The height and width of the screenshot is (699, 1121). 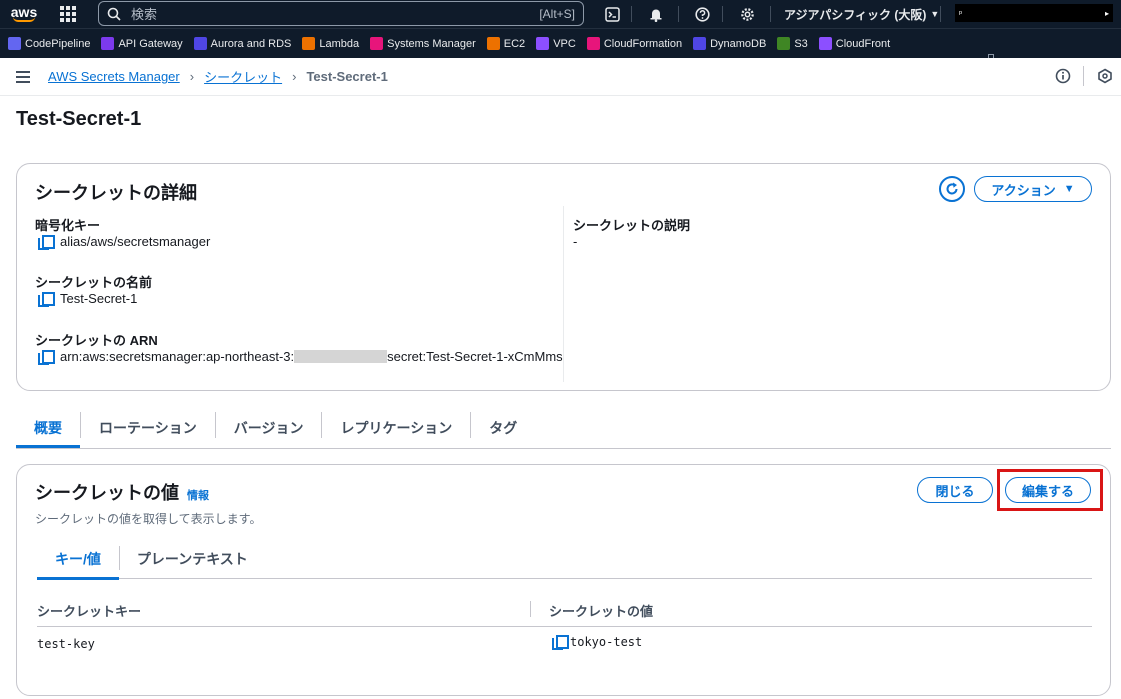 What do you see at coordinates (23, 76) in the screenshot?
I see `menu-hamburger-icon` at bounding box center [23, 76].